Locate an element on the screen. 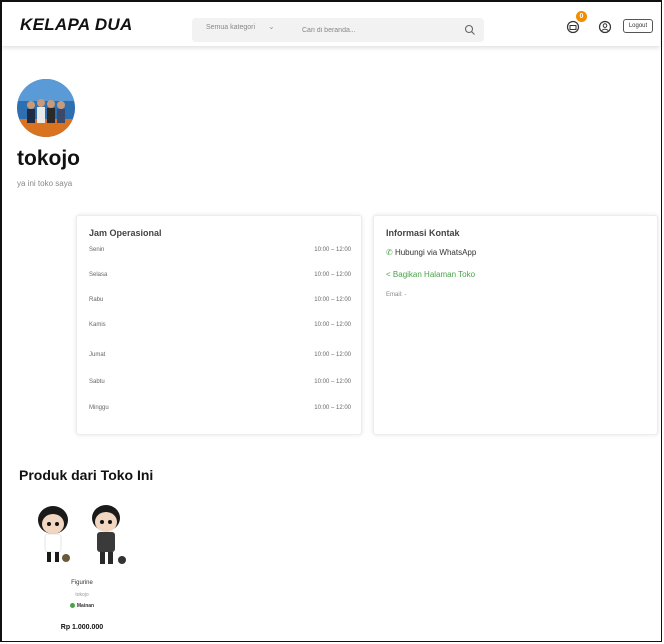  whatsapp-icon: ✆ is located at coordinates (389, 252).